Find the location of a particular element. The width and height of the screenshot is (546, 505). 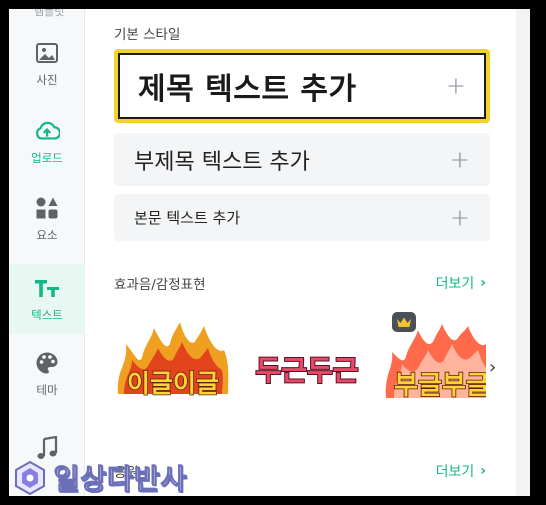

add-body-text-button: 본문 텍스트 추가 + is located at coordinates (302, 217).